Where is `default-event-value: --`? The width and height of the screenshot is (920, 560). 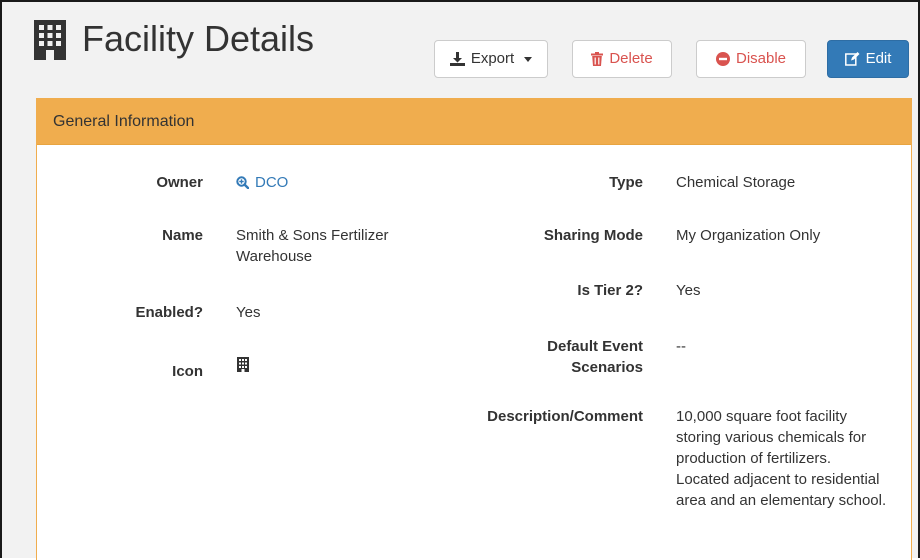 default-event-value: -- is located at coordinates (681, 346).